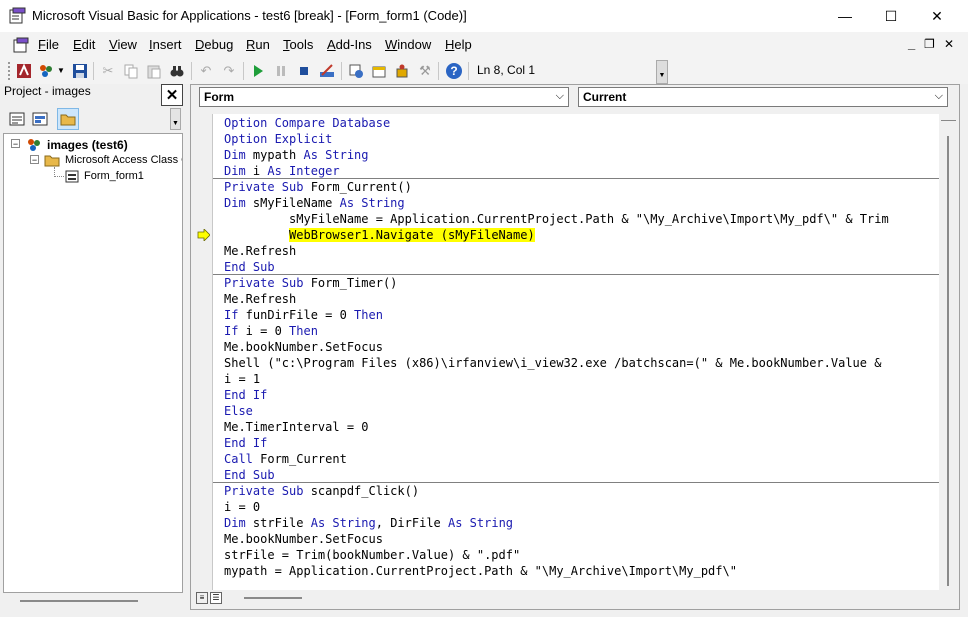 This screenshot has width=968, height=617. I want to click on menu-file: File, so click(48, 44).